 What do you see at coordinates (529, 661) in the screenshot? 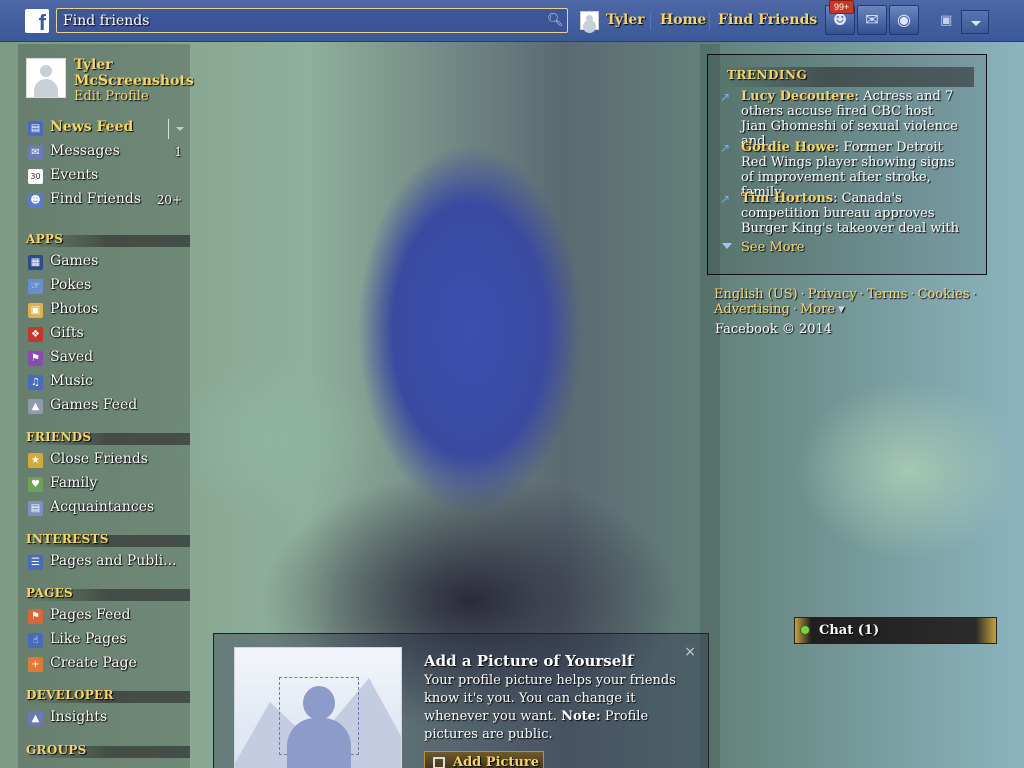
I see `prompt-title: Add a Picture of Yourself` at bounding box center [529, 661].